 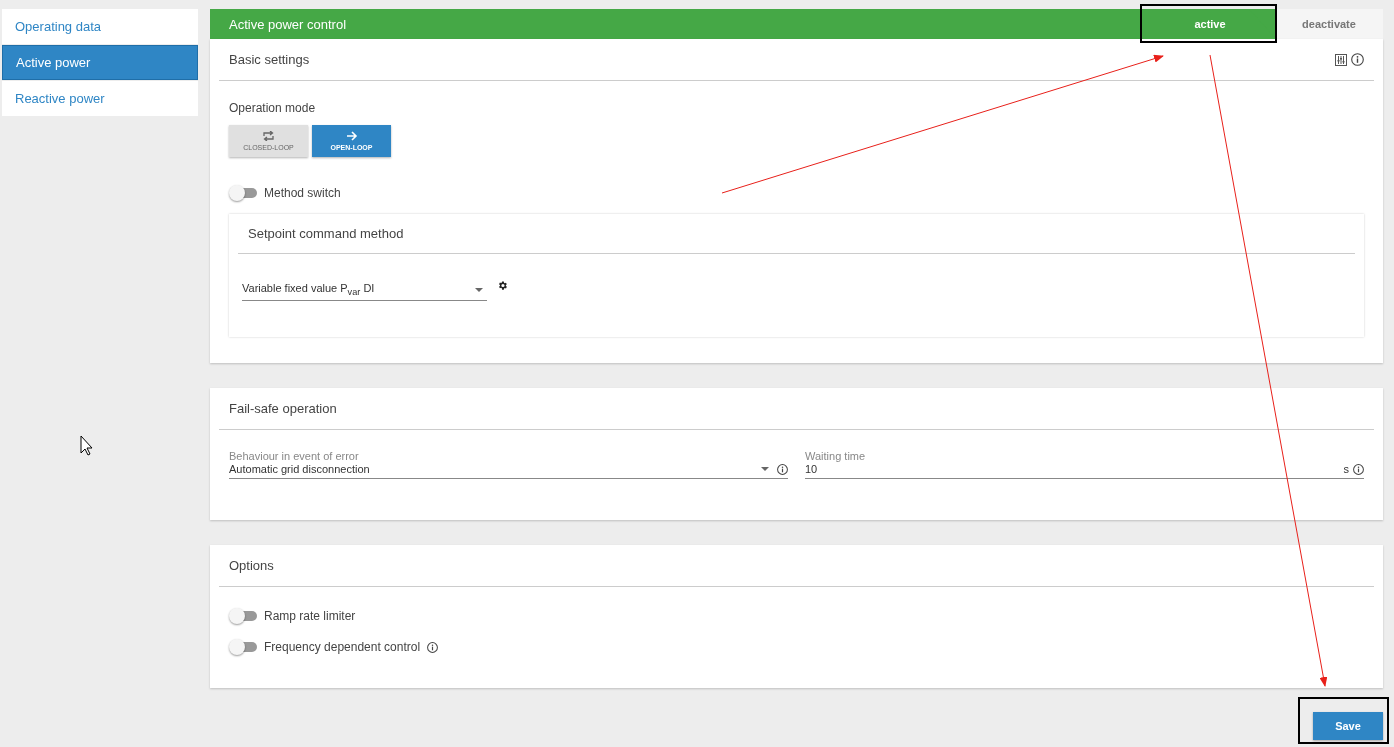 What do you see at coordinates (268, 136) in the screenshot?
I see `loop-icon` at bounding box center [268, 136].